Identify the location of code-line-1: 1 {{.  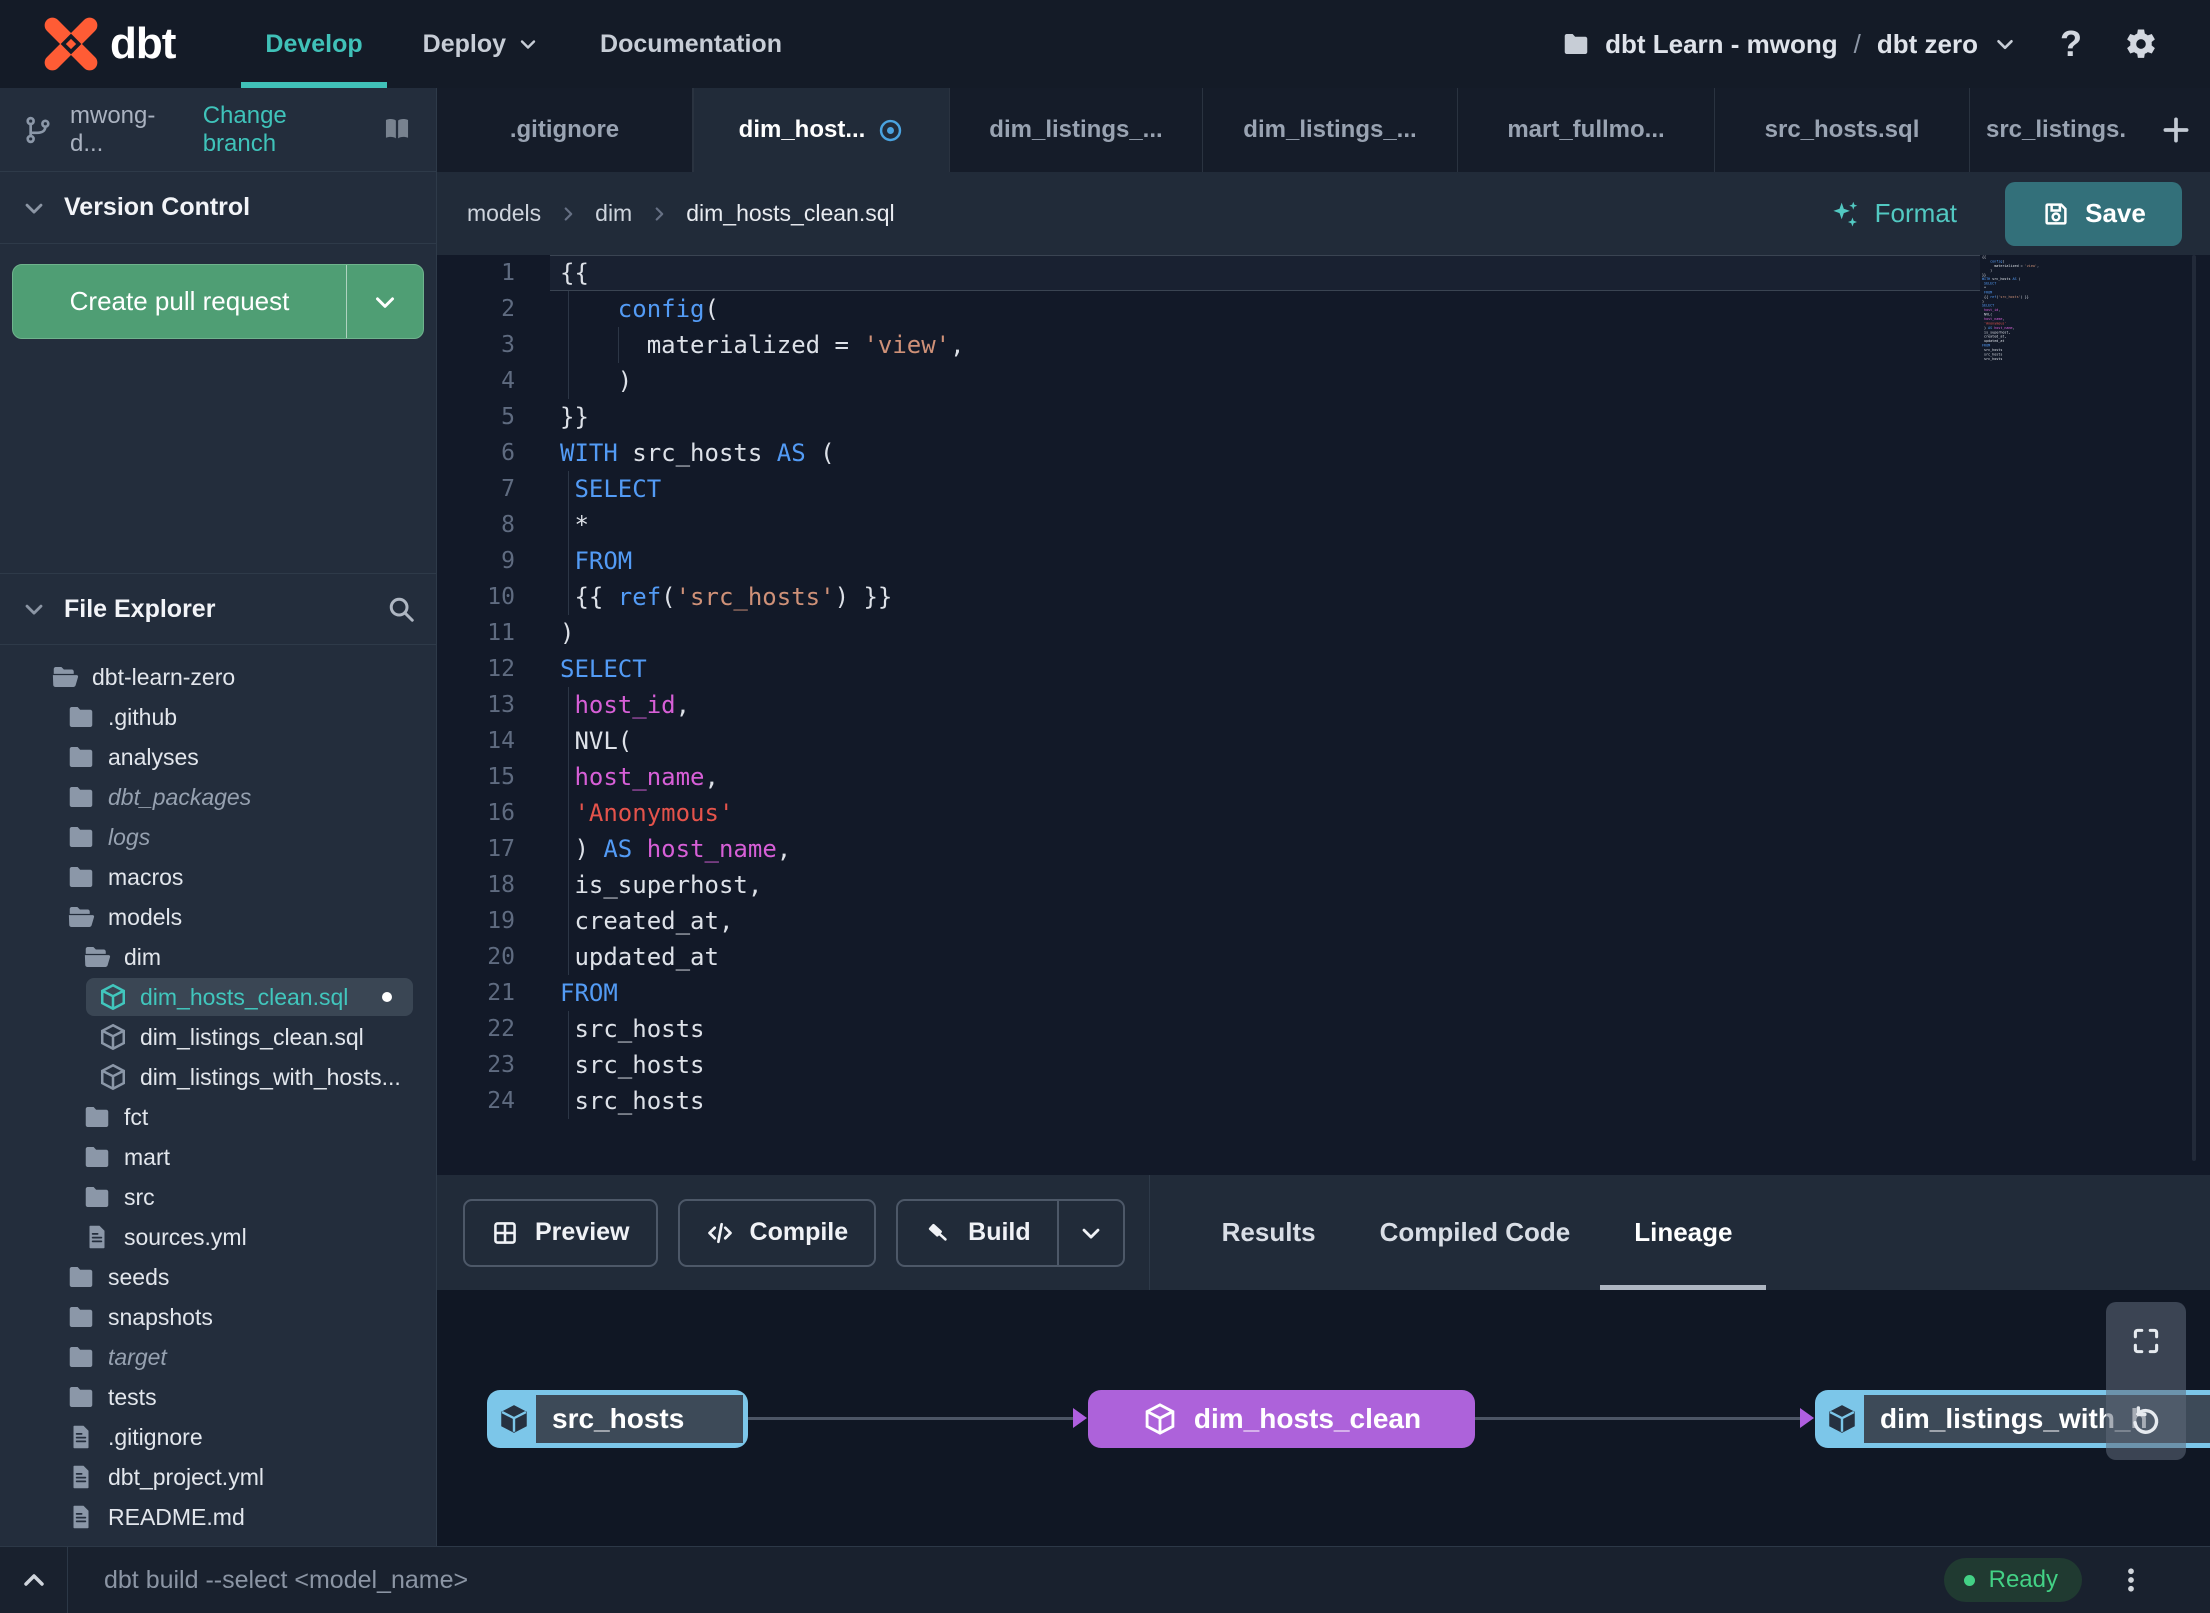
(1323, 273).